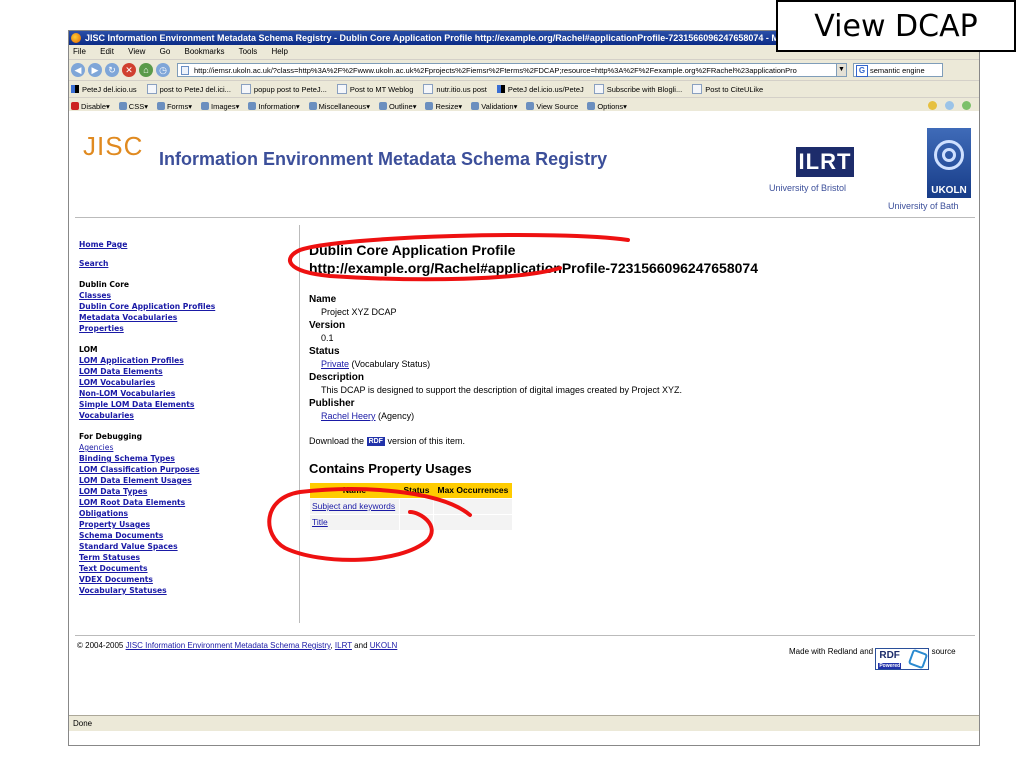 The image size is (1024, 768). I want to click on url-dropdown-icon: ▼, so click(842, 70).